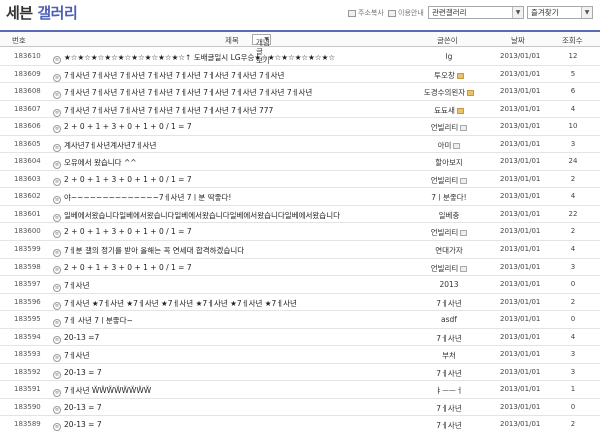 The height and width of the screenshot is (433, 600). Describe the element at coordinates (449, 92) in the screenshot. I see `post-writer: 도경수의왼자` at that location.